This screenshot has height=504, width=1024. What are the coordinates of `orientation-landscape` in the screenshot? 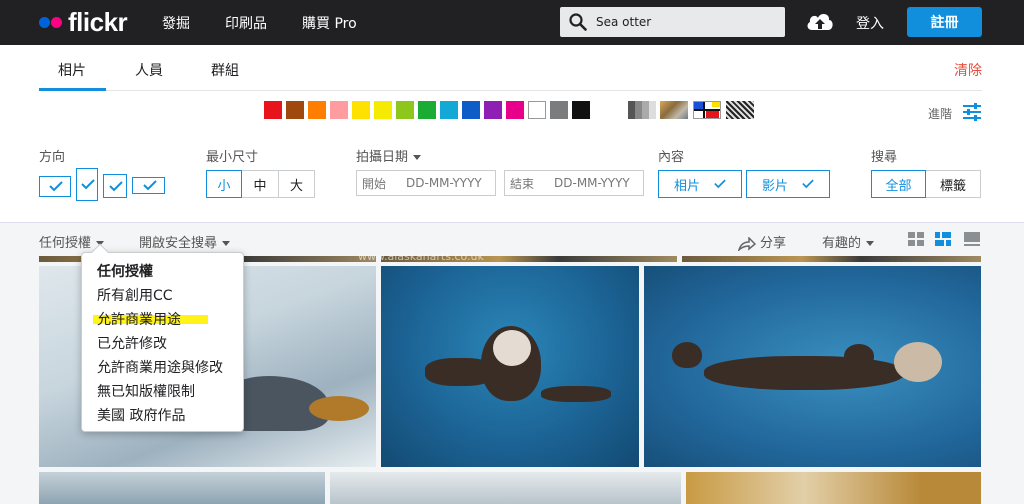 It's located at (55, 186).